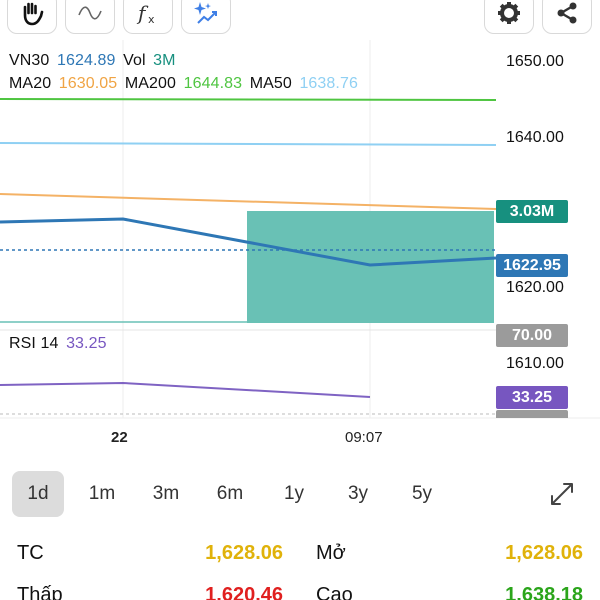  Describe the element at coordinates (59, 344) in the screenshot. I see `legend-rsi-row: RSI 14 33.25` at that location.